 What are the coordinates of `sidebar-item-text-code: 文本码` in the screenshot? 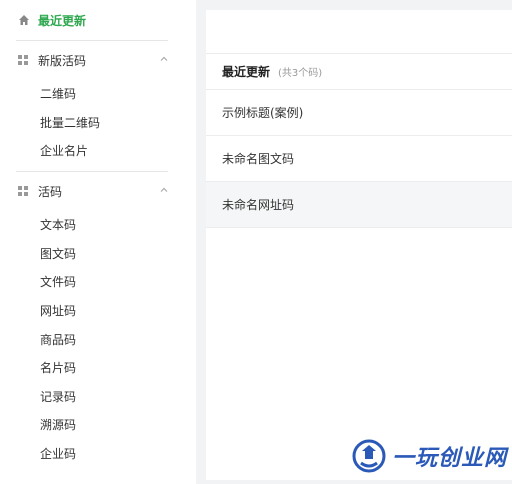 It's located at (98, 224).